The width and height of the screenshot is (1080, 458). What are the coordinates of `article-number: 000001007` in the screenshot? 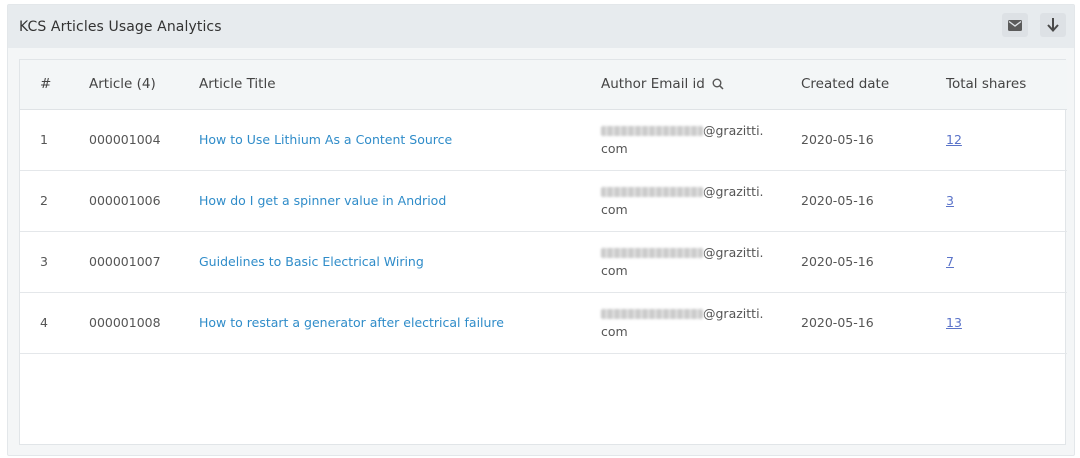 It's located at (125, 261).